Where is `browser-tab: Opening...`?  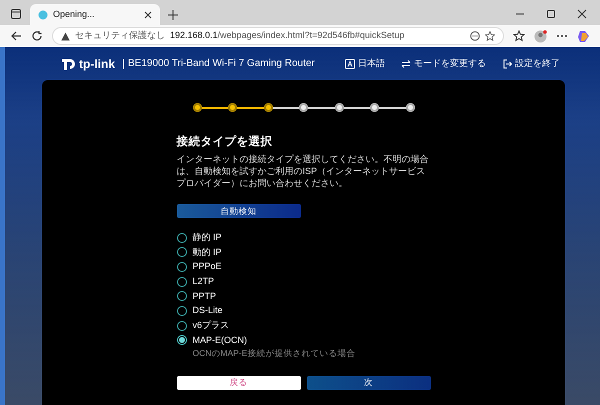
browser-tab: Opening... is located at coordinates (95, 14).